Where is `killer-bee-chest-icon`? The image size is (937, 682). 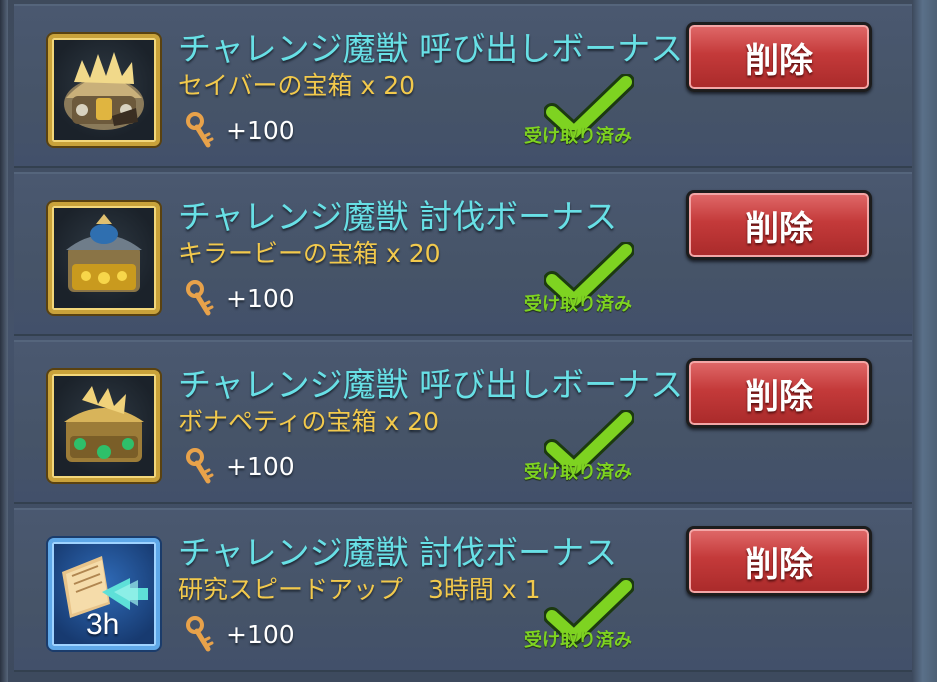
killer-bee-chest-icon is located at coordinates (104, 258).